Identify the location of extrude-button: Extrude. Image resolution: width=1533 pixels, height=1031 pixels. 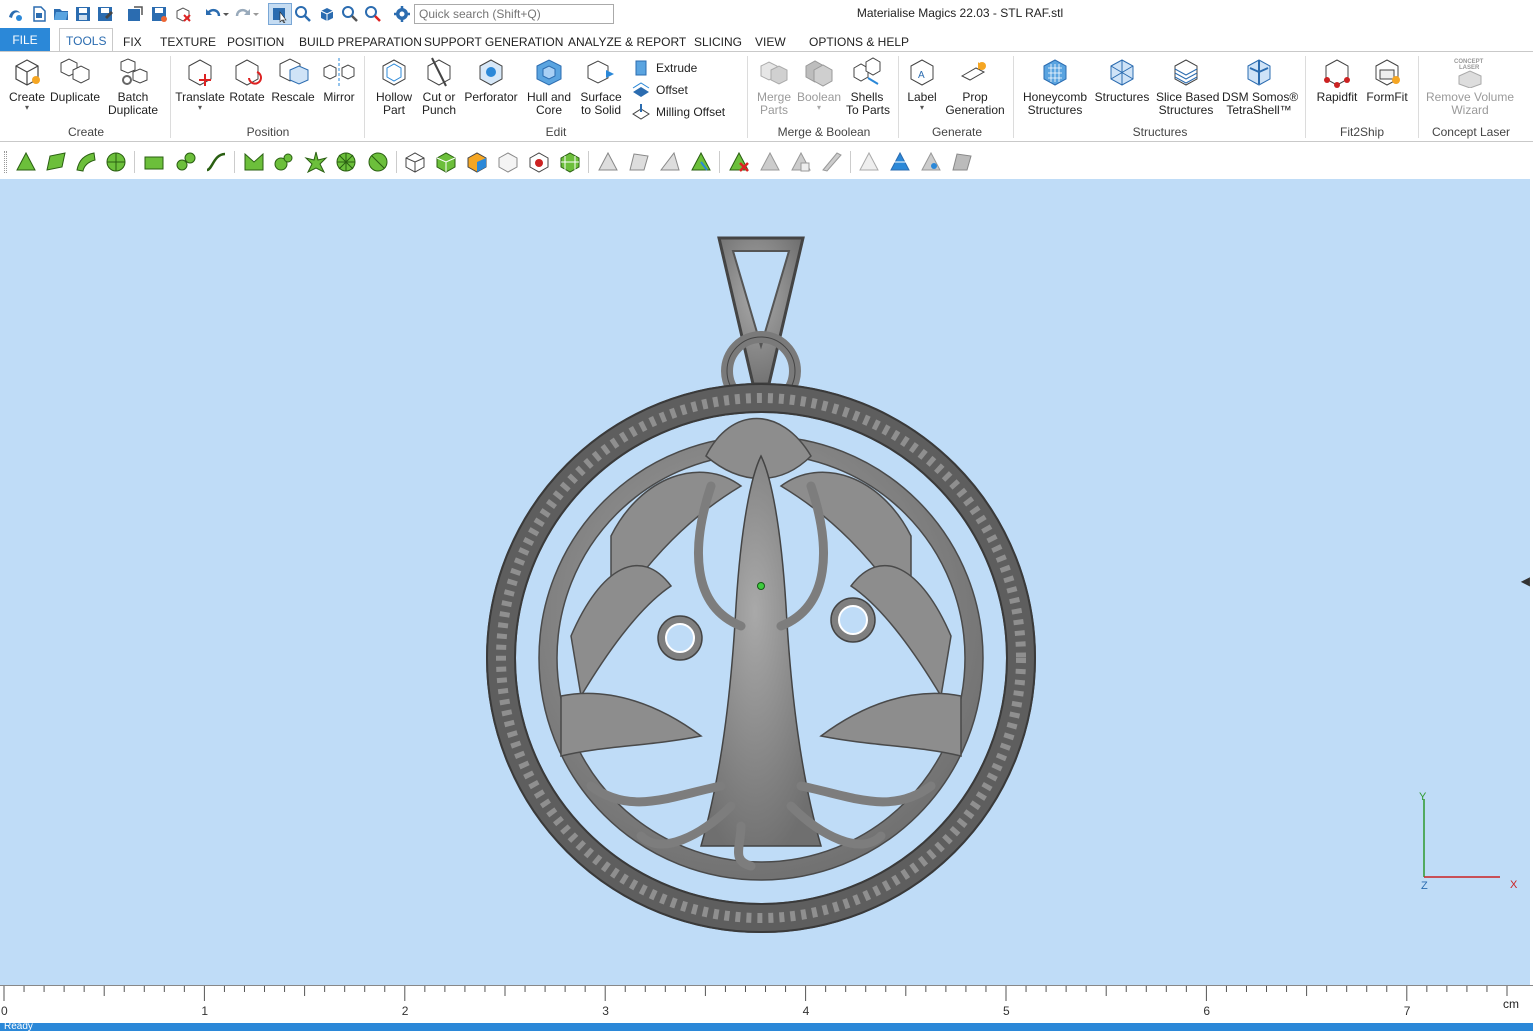
(687, 68).